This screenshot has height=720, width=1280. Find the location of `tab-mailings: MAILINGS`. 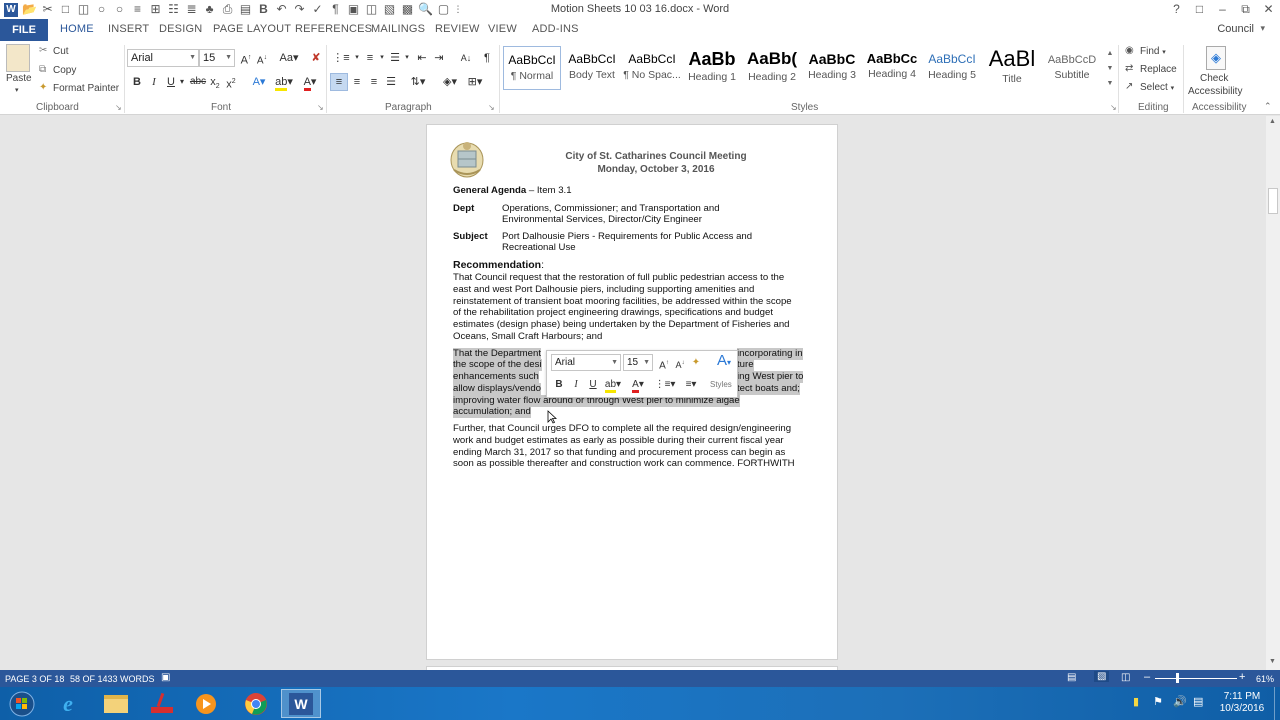

tab-mailings: MAILINGS is located at coordinates (398, 29).